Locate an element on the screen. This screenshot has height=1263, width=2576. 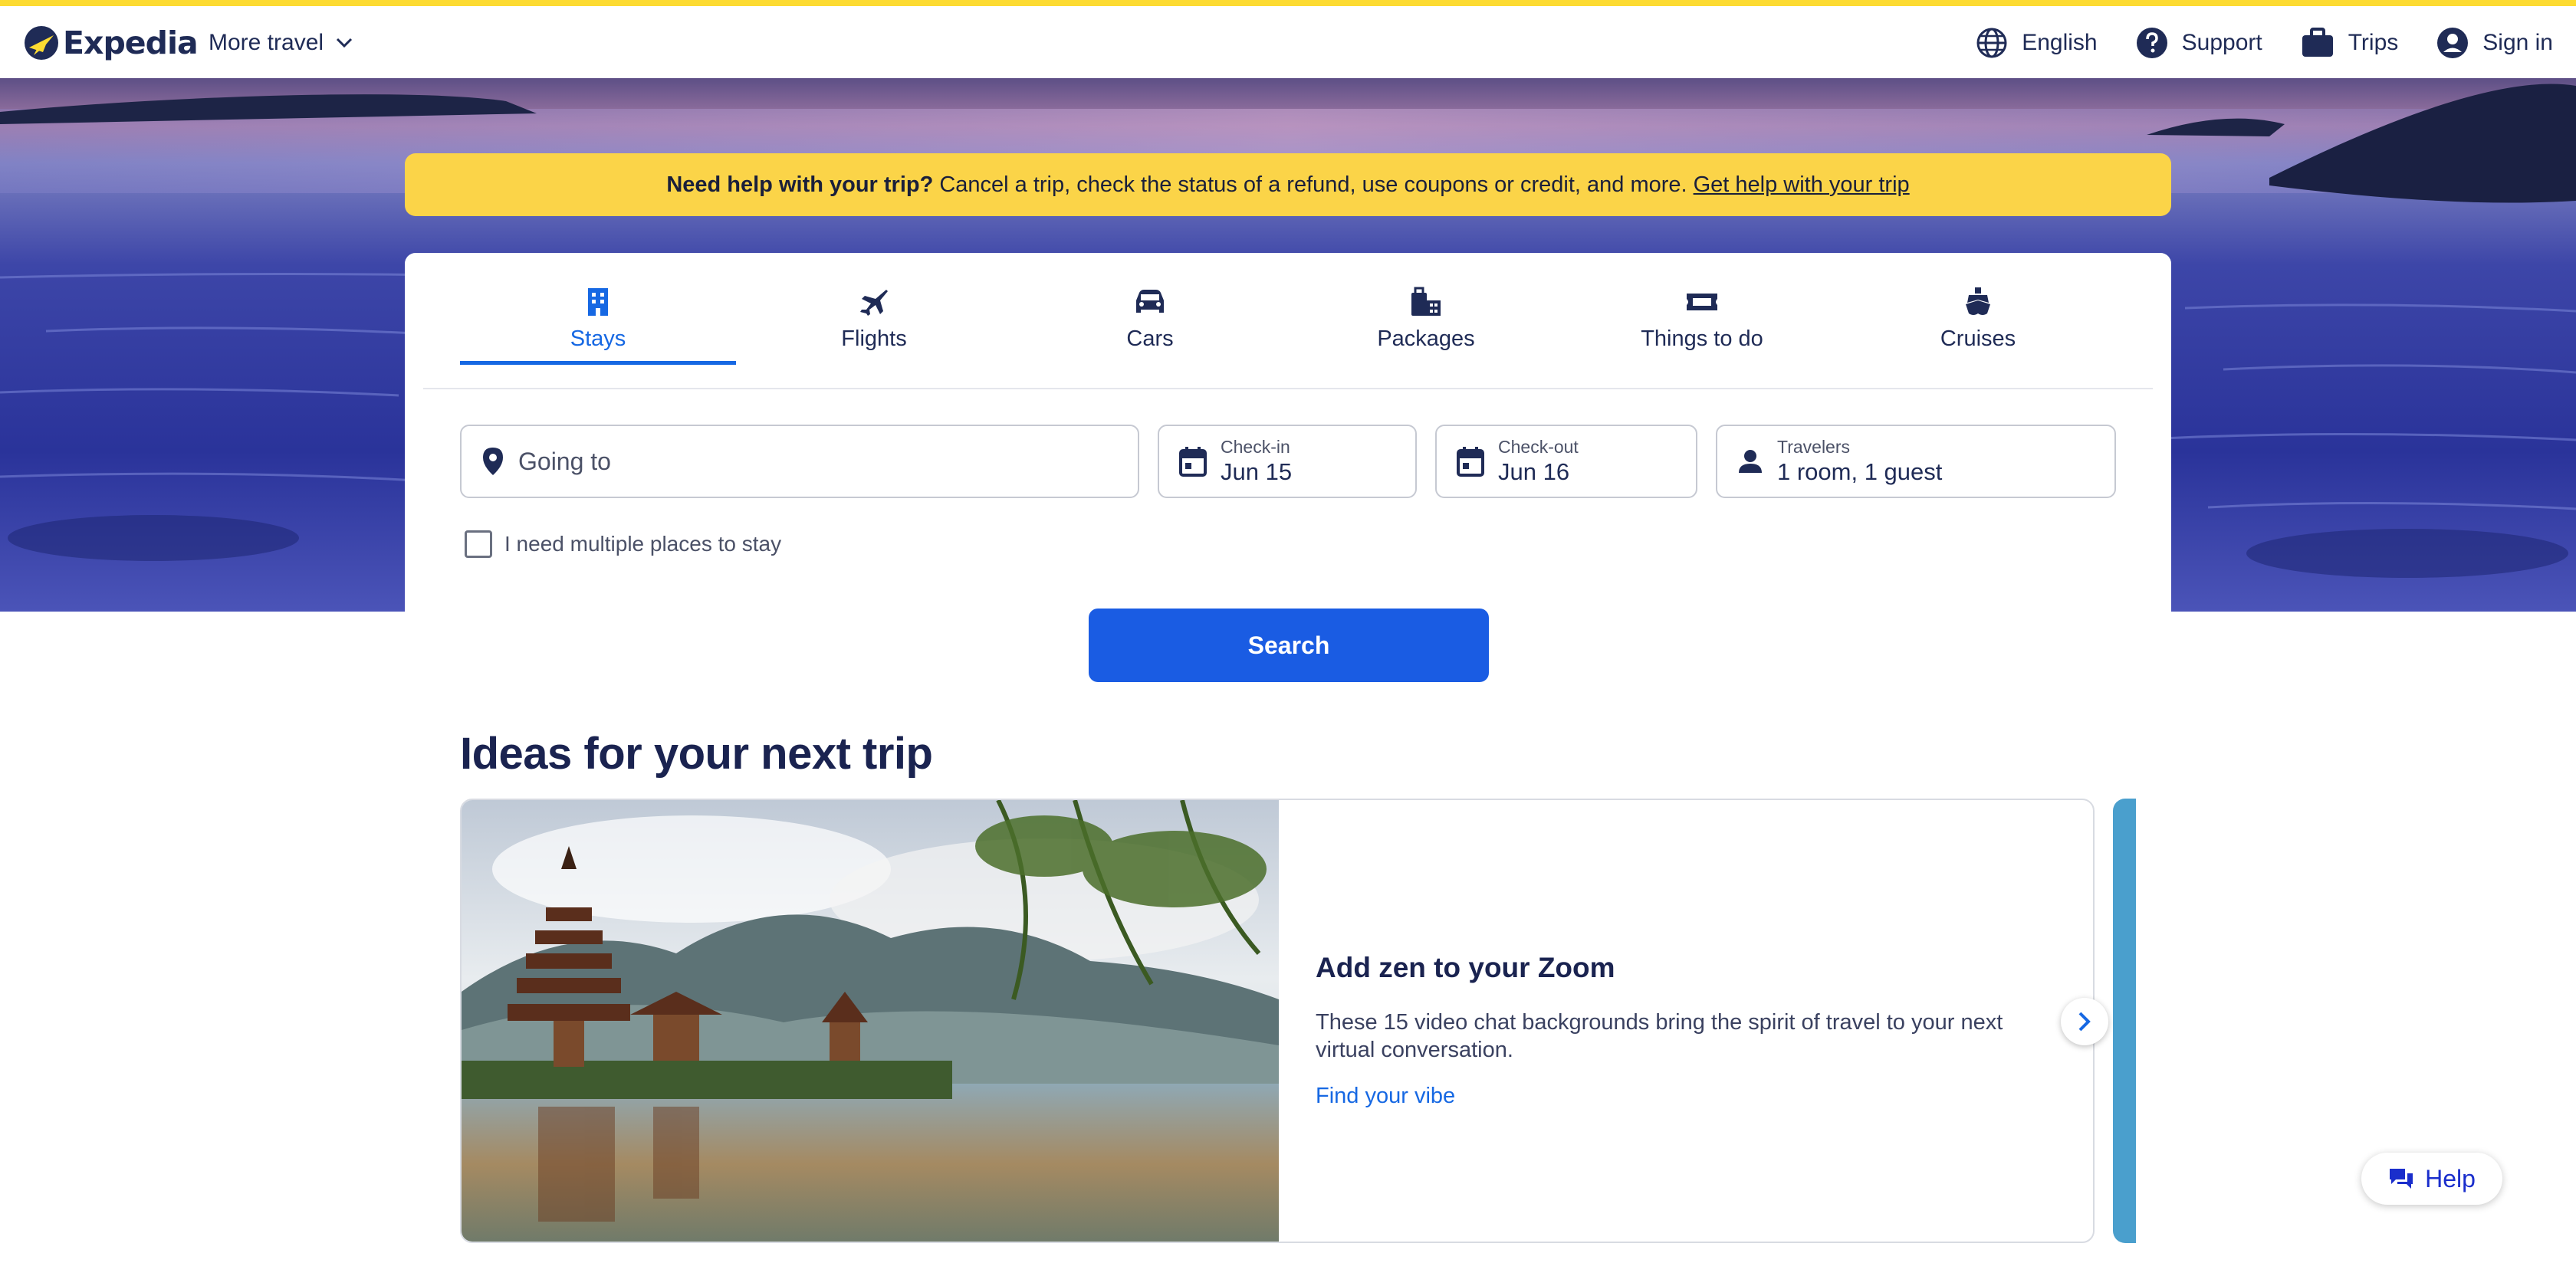
briefcase-icon is located at coordinates (2318, 42).